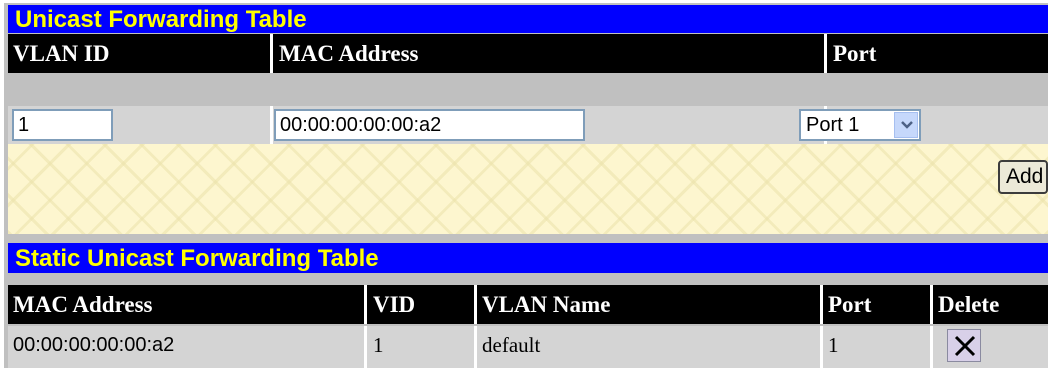 The image size is (1048, 368). What do you see at coordinates (969, 304) in the screenshot?
I see `col-delete: Delete` at bounding box center [969, 304].